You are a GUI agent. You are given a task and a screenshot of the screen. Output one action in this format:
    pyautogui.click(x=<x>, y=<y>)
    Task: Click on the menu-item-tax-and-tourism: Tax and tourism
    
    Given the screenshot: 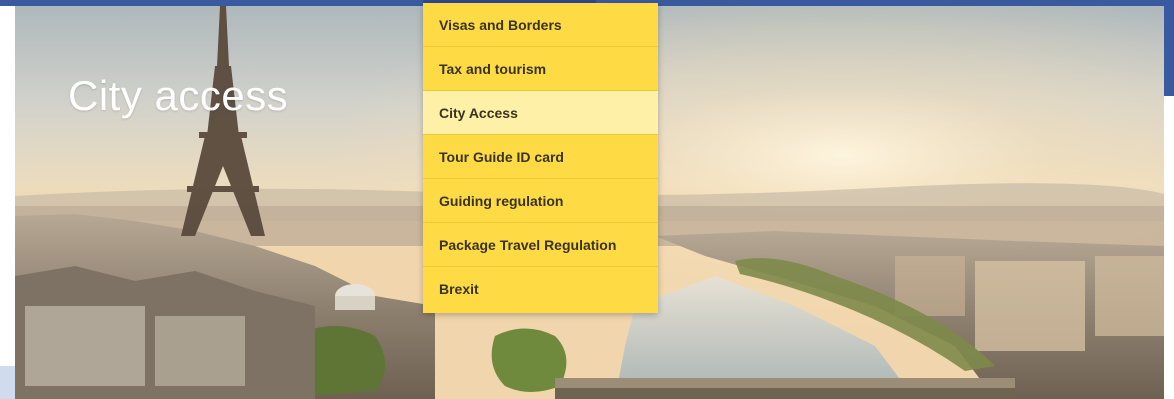 What is the action you would take?
    pyautogui.click(x=540, y=69)
    